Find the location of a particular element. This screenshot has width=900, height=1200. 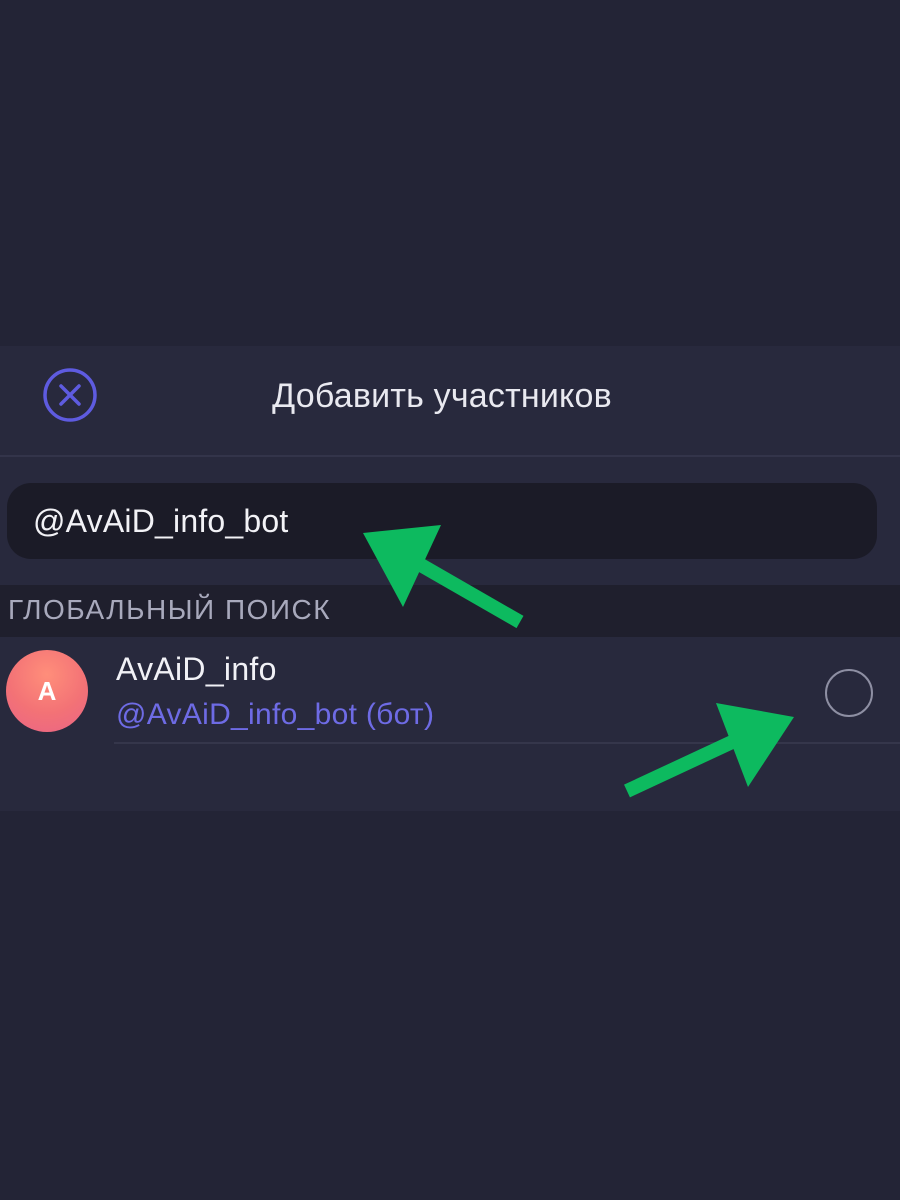

page-title: Добавить участников is located at coordinates (442, 396).